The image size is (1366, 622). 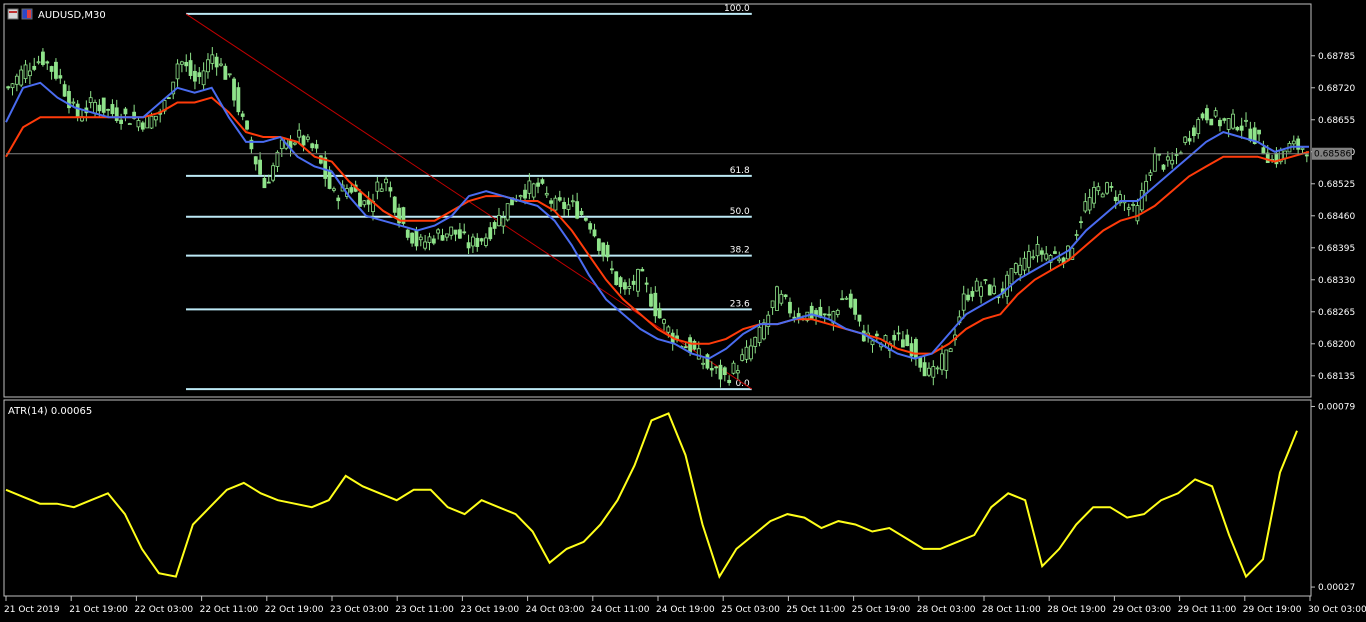 What do you see at coordinates (1336, 217) in the screenshot?
I see `price-tick-label-5: 0.68460` at bounding box center [1336, 217].